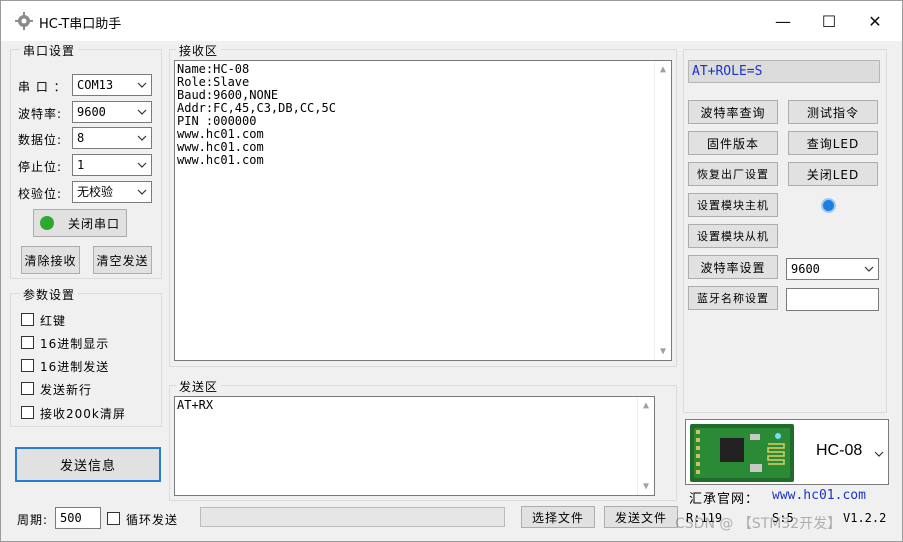 The image size is (903, 542). I want to click on set-master-button: 设置模块主机, so click(733, 205).